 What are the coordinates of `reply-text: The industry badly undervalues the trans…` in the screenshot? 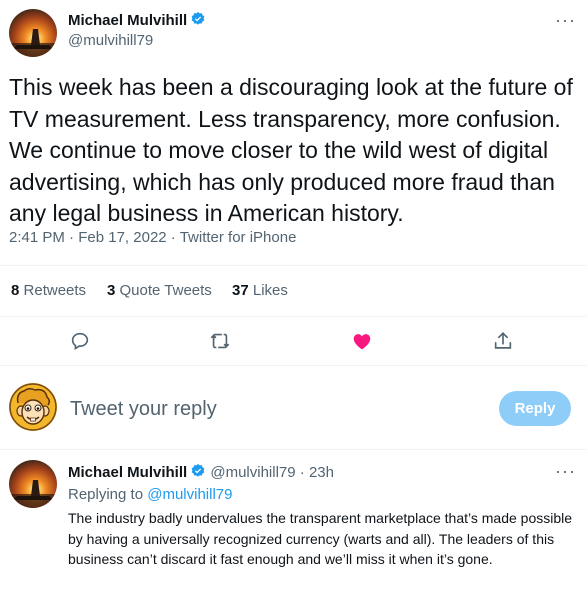 It's located at (320, 538).